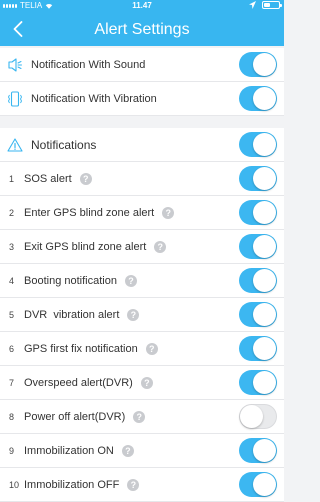 The width and height of the screenshot is (320, 502). I want to click on alert-row: 3 Exit GPS blind zone alert?, so click(142, 247).